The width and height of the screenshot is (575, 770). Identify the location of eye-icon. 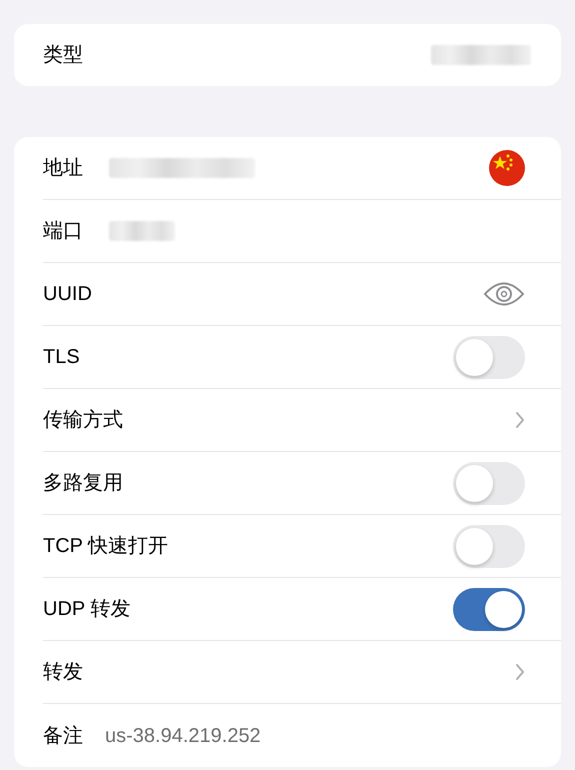
(504, 294).